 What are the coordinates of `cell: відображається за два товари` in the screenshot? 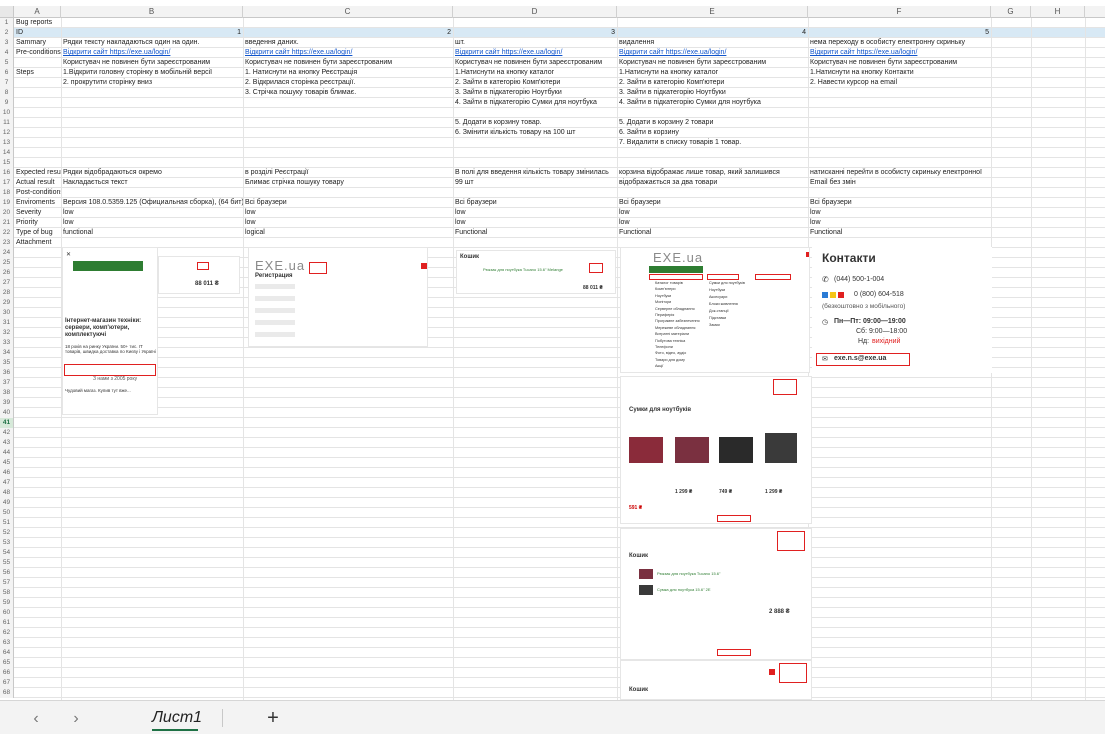 It's located at (712, 183).